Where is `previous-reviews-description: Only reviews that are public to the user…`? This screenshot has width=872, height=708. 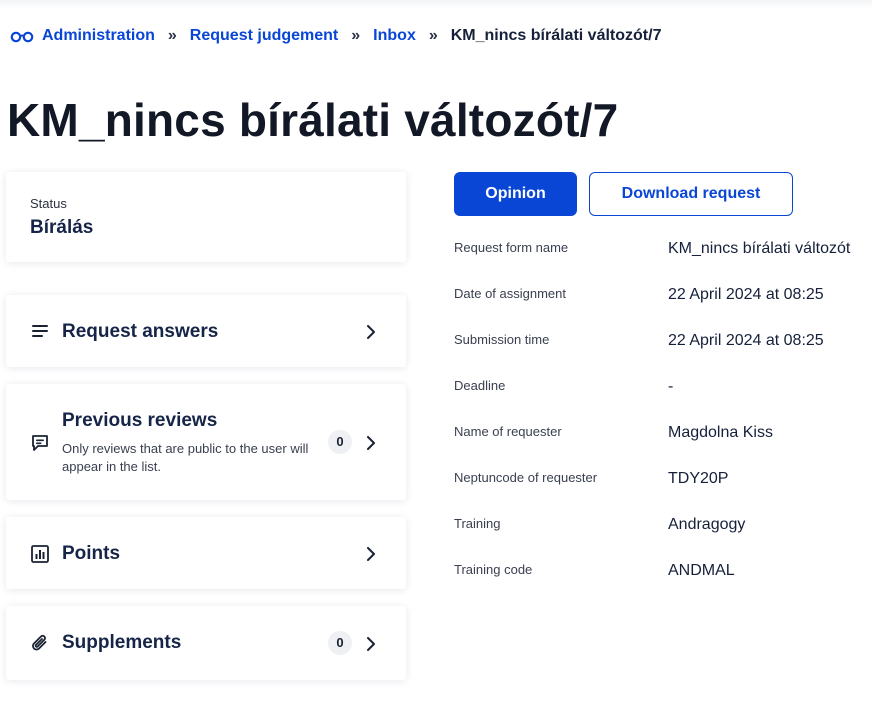 previous-reviews-description: Only reviews that are public to the user… is located at coordinates (185, 457).